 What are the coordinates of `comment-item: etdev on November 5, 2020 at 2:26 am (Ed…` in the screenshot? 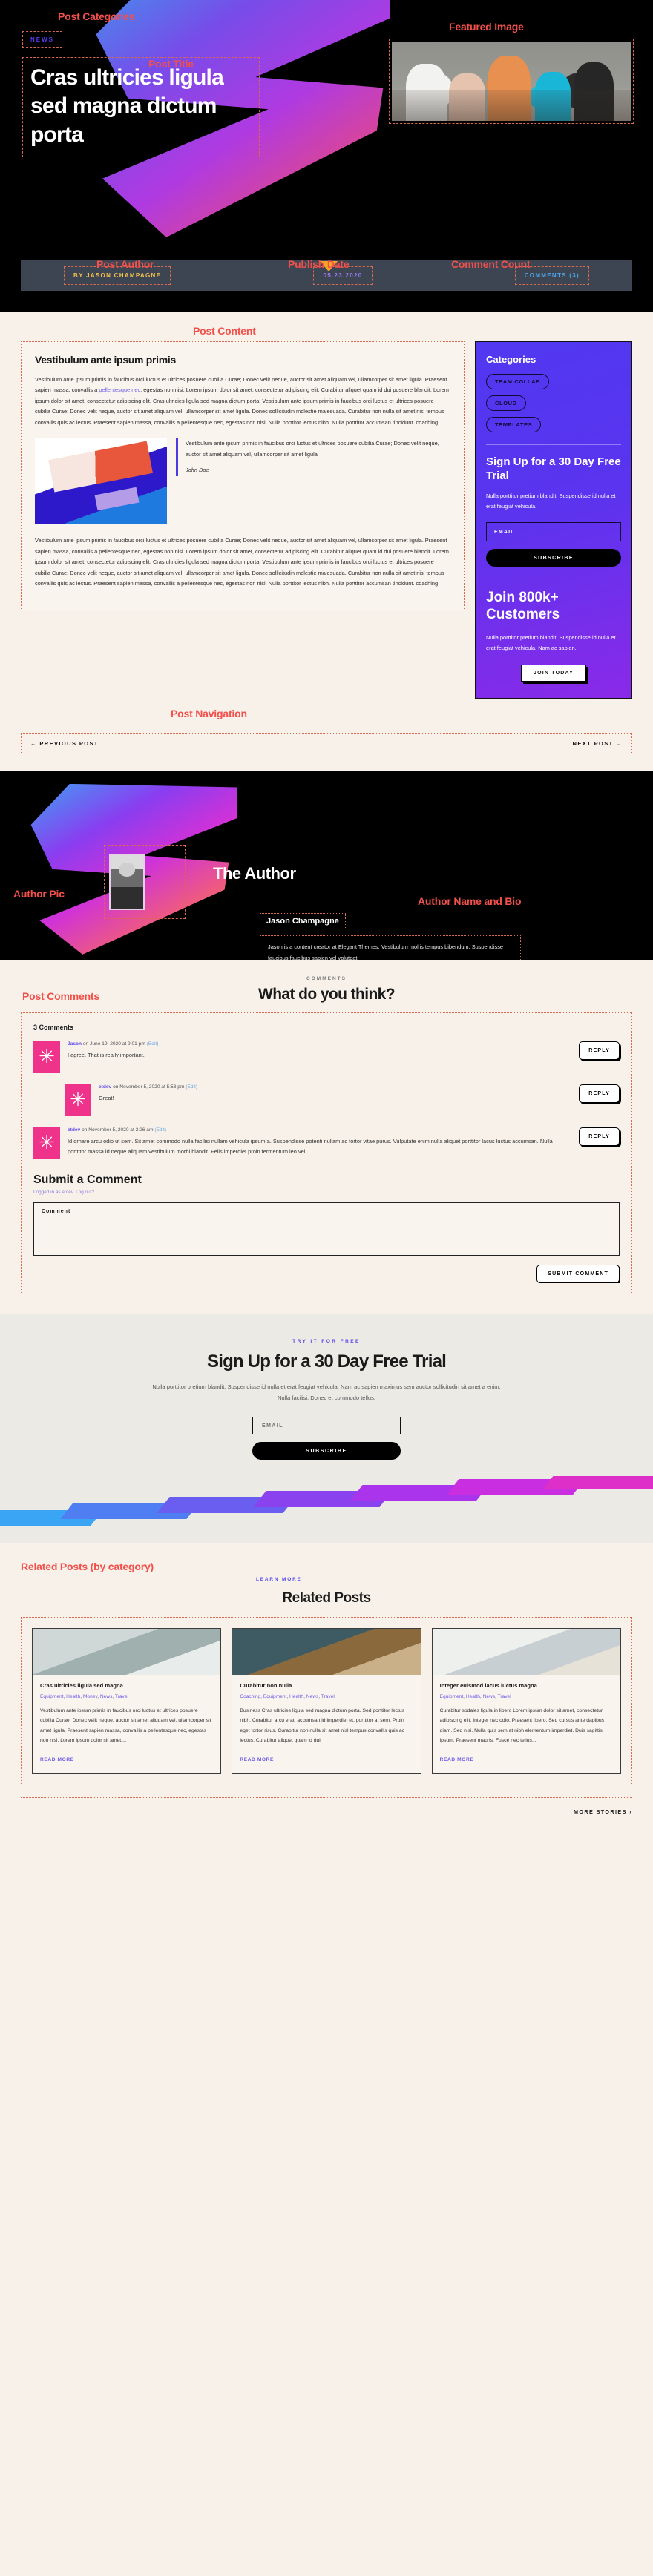 It's located at (326, 1143).